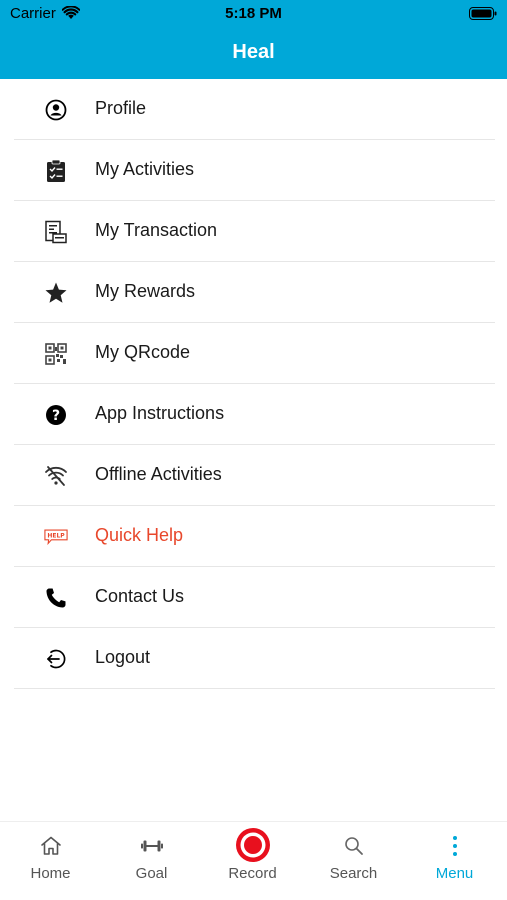 This screenshot has height=900, width=507. I want to click on star-icon, so click(56, 293).